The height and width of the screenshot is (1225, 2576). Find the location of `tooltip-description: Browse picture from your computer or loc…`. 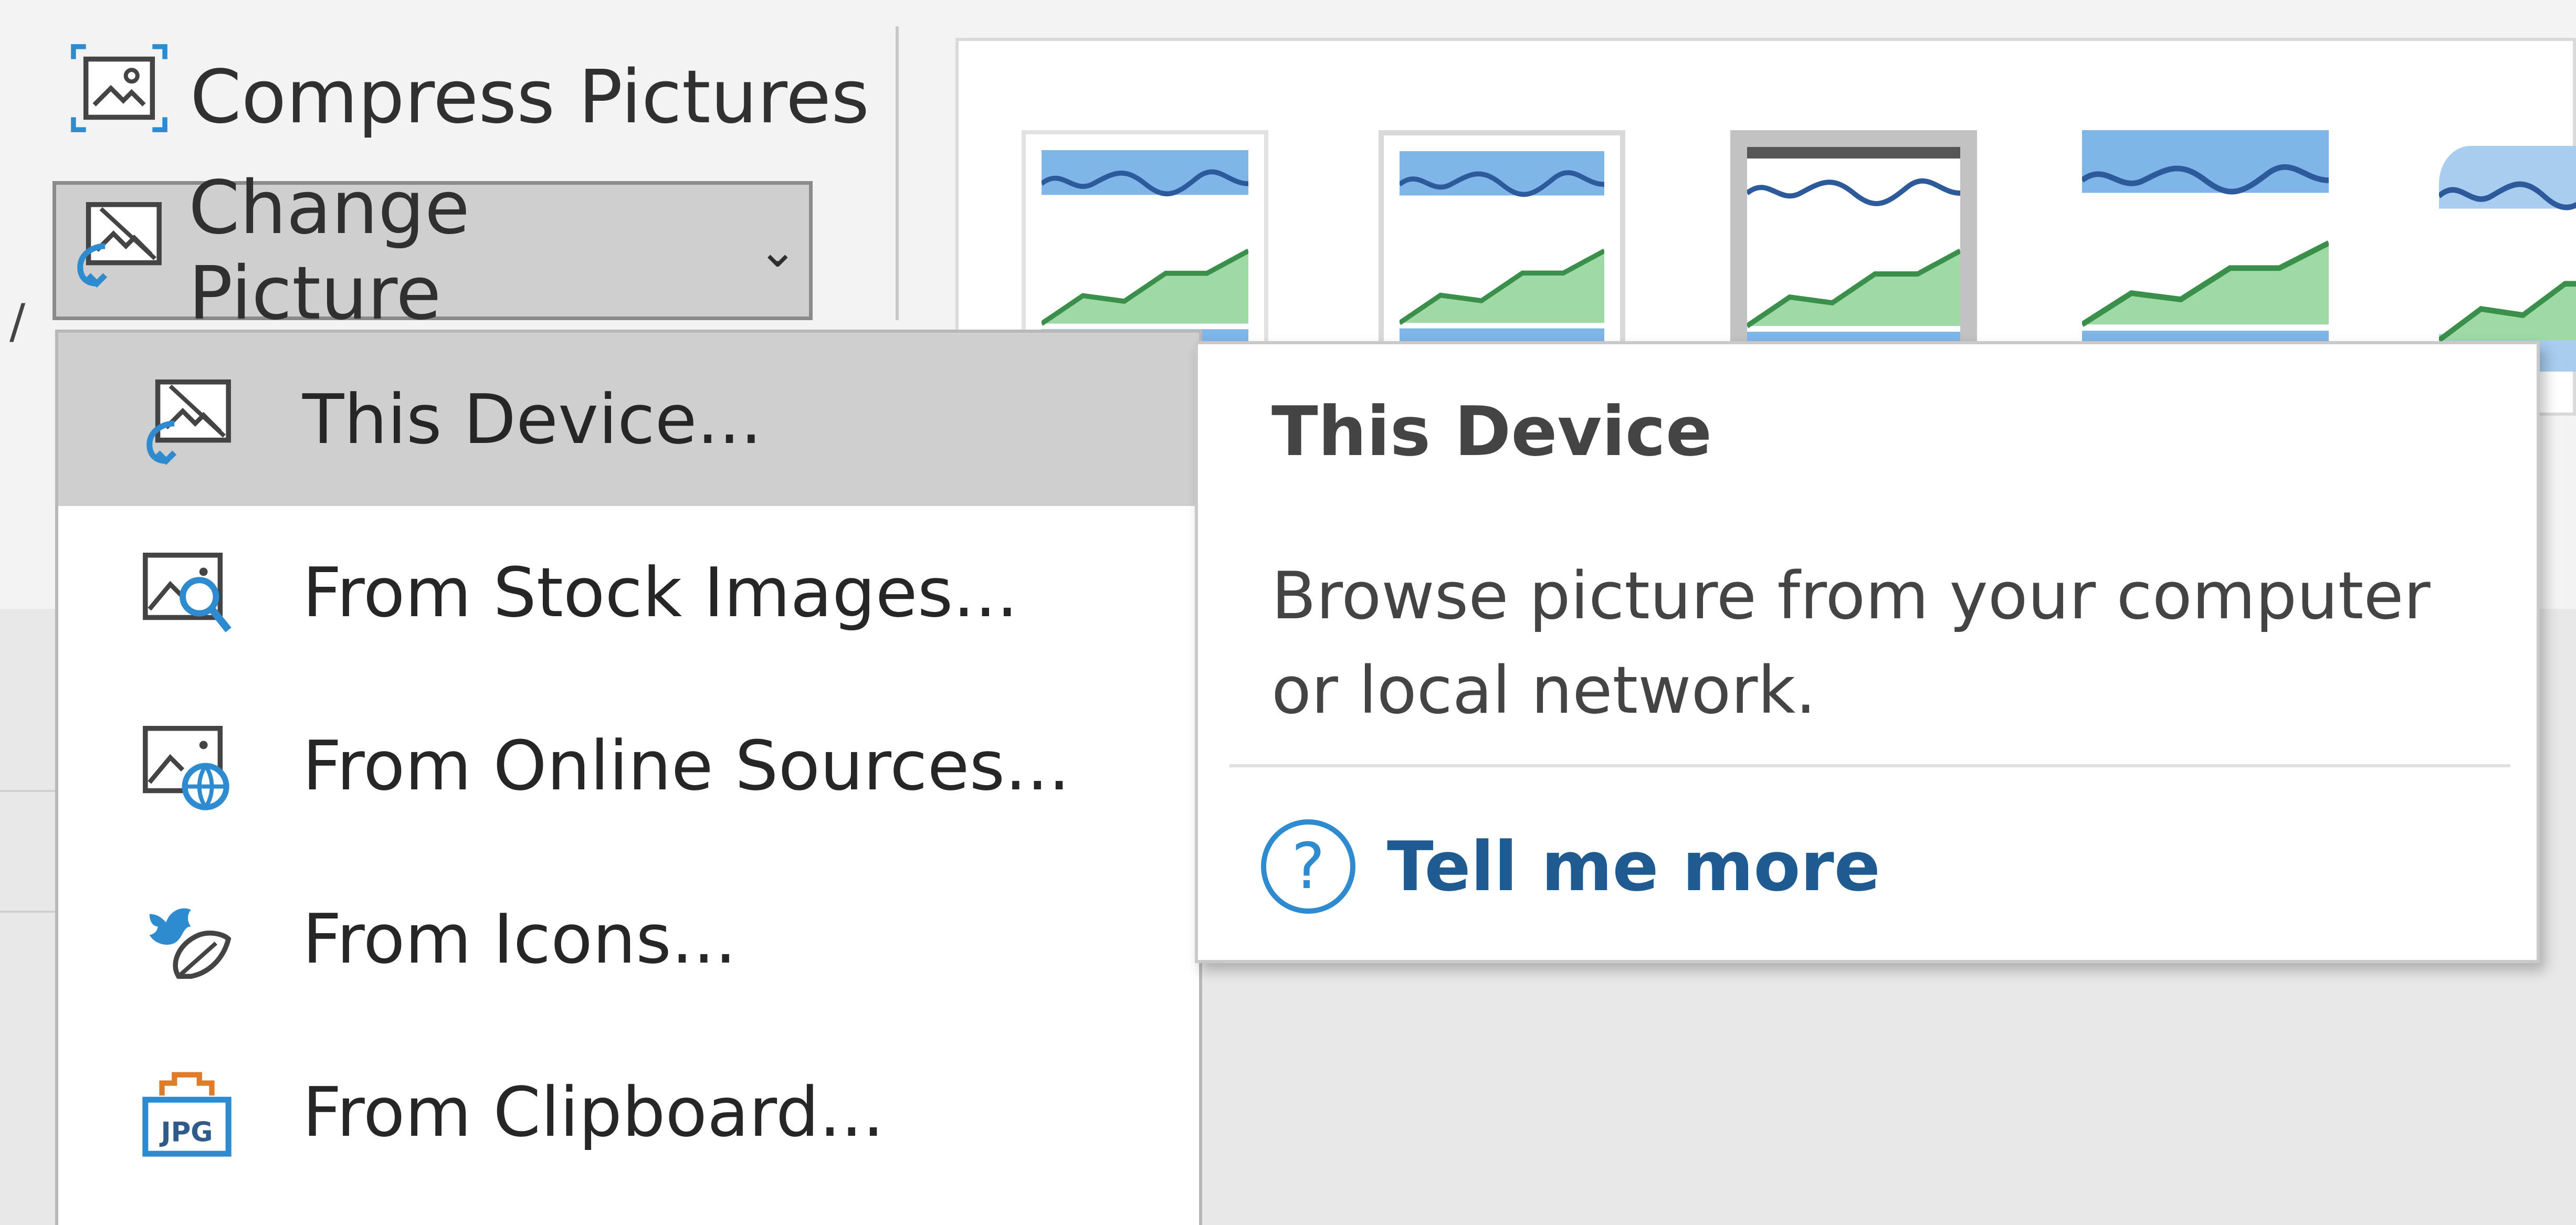

tooltip-description: Browse picture from your computer or loc… is located at coordinates (1851, 643).